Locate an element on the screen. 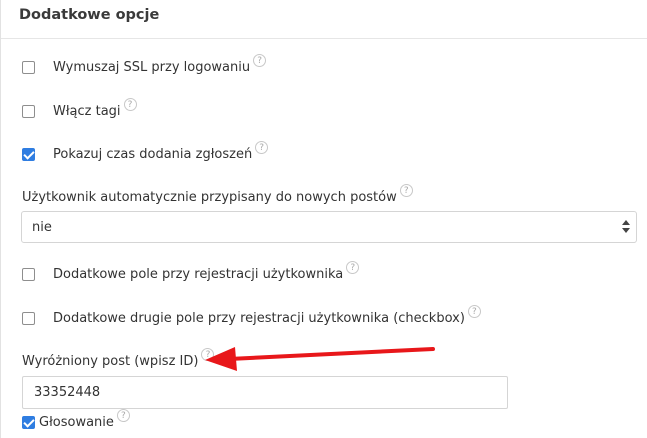 This screenshot has height=438, width=647. select-arrows-icon is located at coordinates (626, 227).